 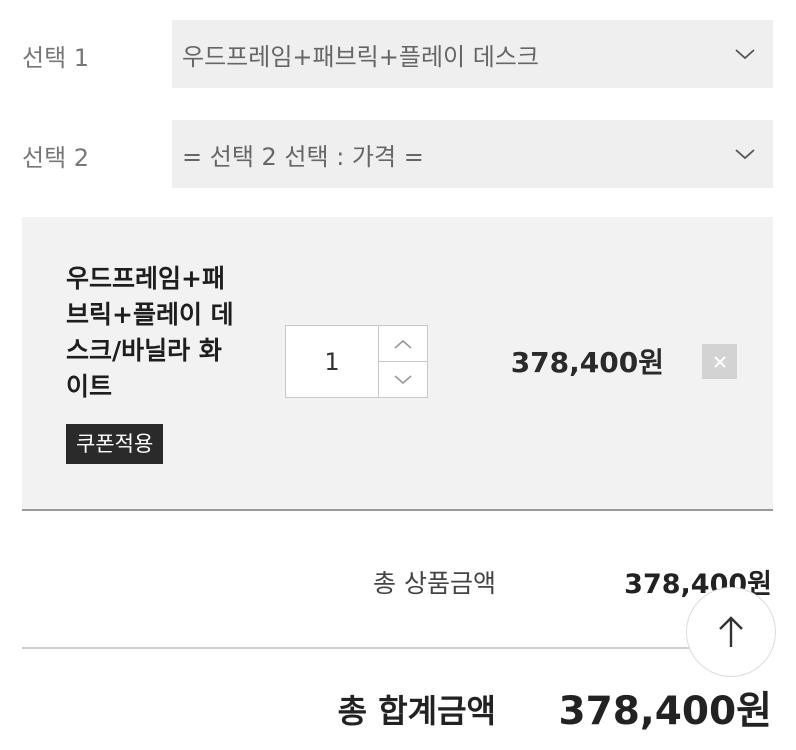 I want to click on arrow-up-icon, so click(x=731, y=631).